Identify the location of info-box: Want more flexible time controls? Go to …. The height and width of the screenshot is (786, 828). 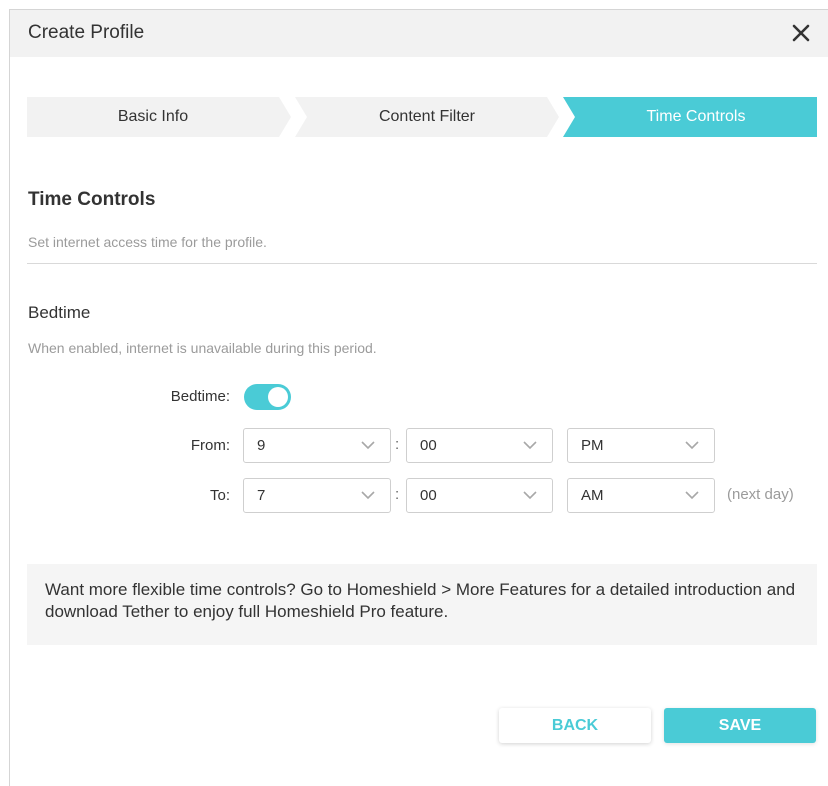
(422, 604).